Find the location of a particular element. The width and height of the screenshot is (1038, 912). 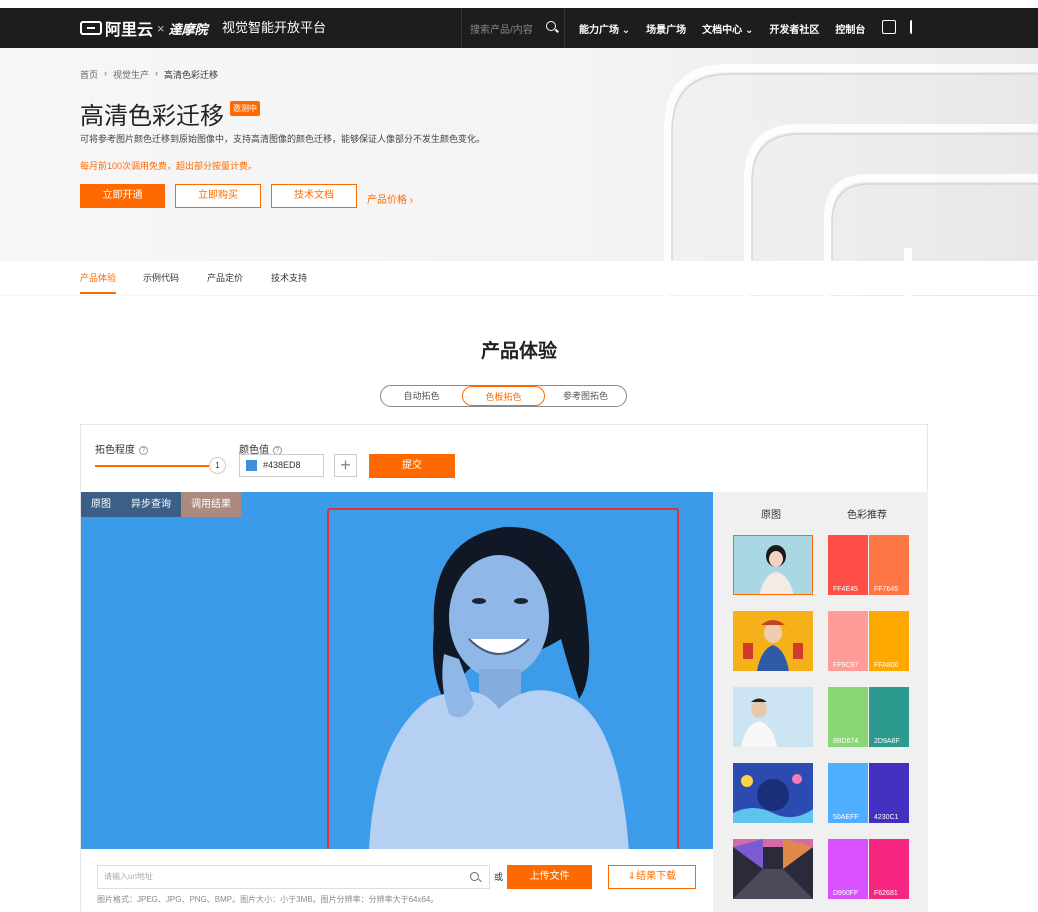

palette-chip: F62681 is located at coordinates (889, 869).